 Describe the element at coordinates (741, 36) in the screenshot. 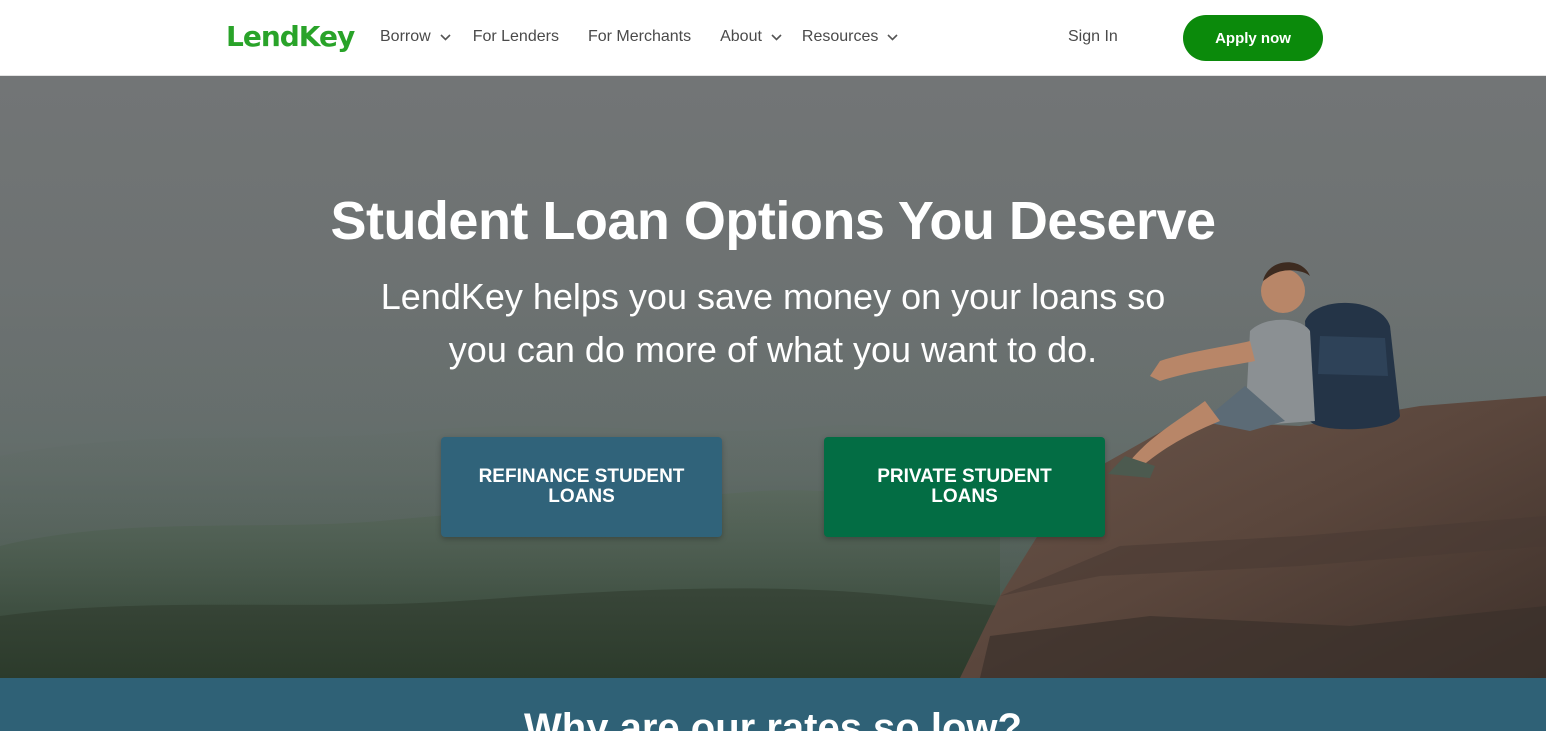

I see `nav-item-label: About` at that location.